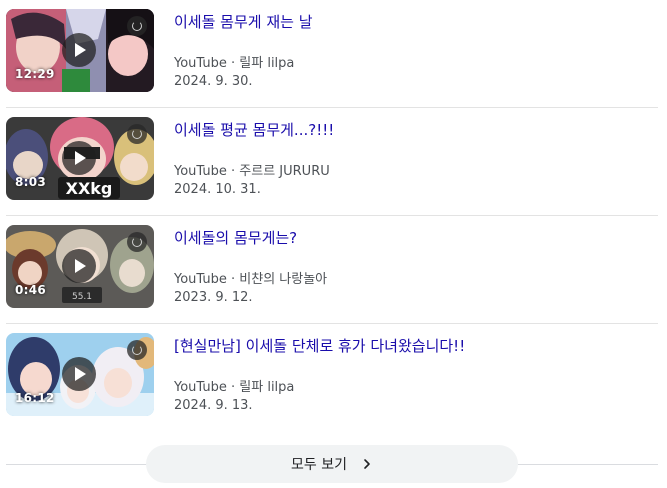 Image resolution: width=667 pixels, height=488 pixels. I want to click on thumbnail-caption: 55.1, so click(82, 297).